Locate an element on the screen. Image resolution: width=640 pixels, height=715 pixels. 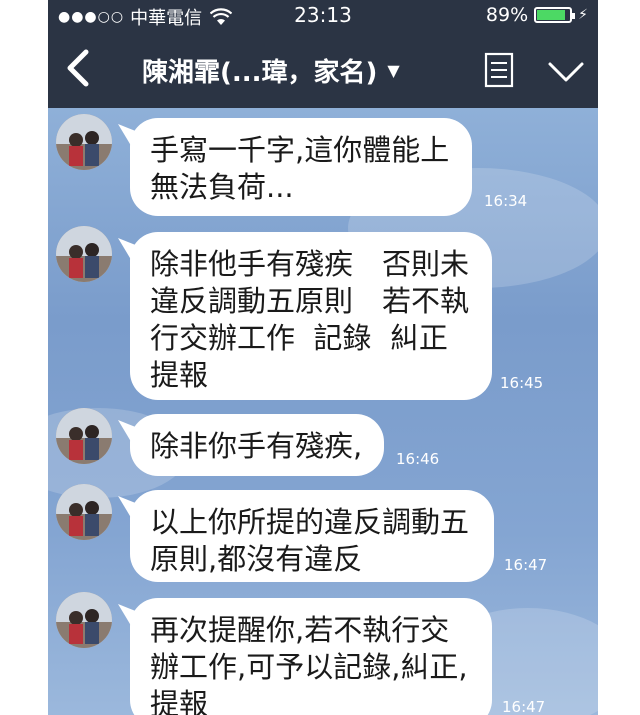
battery-icon is located at coordinates (555, 15).